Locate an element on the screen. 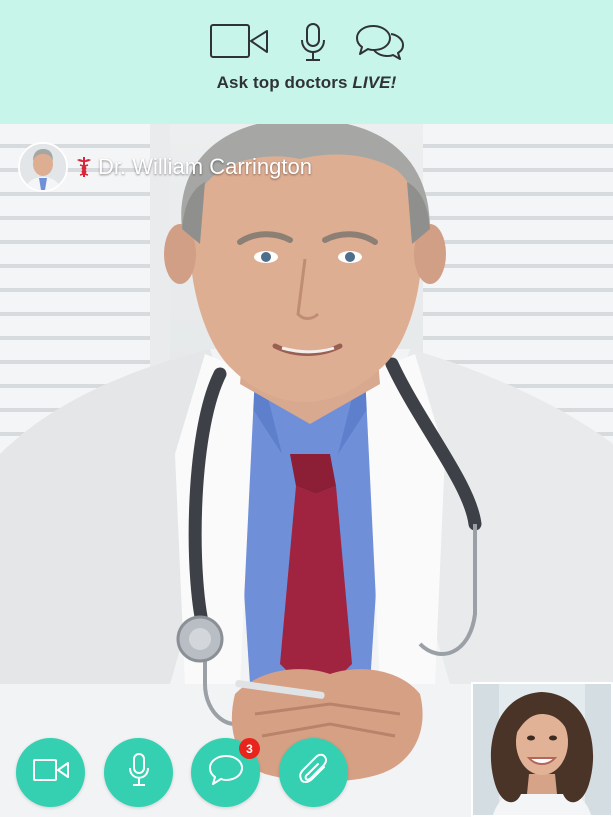  attach-file-button is located at coordinates (313, 772).